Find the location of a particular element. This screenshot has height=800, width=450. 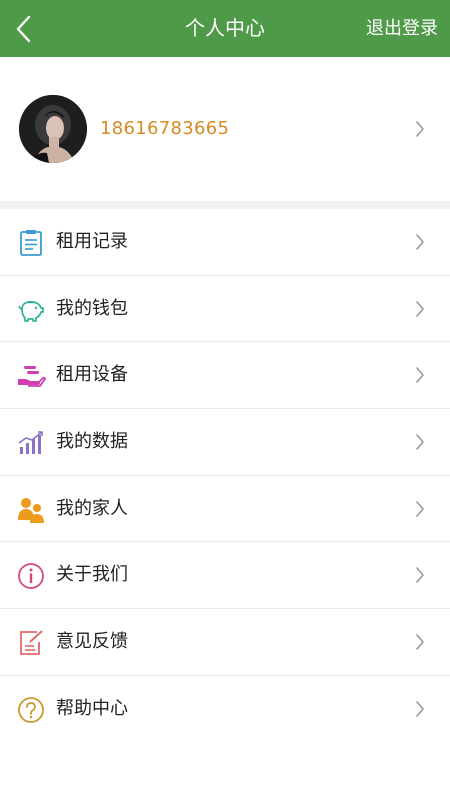

feedback-icon is located at coordinates (31, 643).